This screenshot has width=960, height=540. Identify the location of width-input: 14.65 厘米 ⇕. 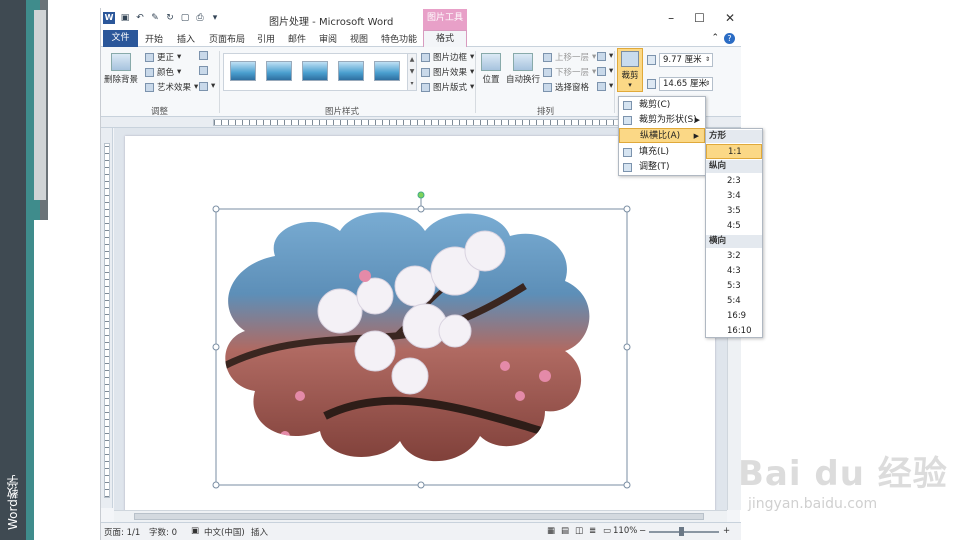
(686, 84).